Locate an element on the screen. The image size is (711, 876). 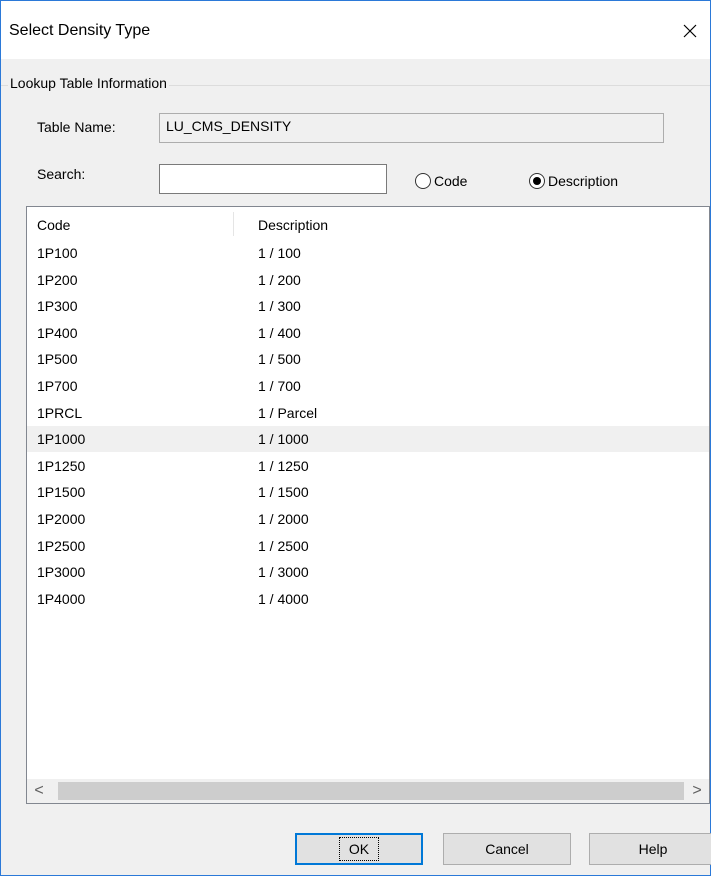
table-row: 1P700 1 / 700 is located at coordinates (368, 386).